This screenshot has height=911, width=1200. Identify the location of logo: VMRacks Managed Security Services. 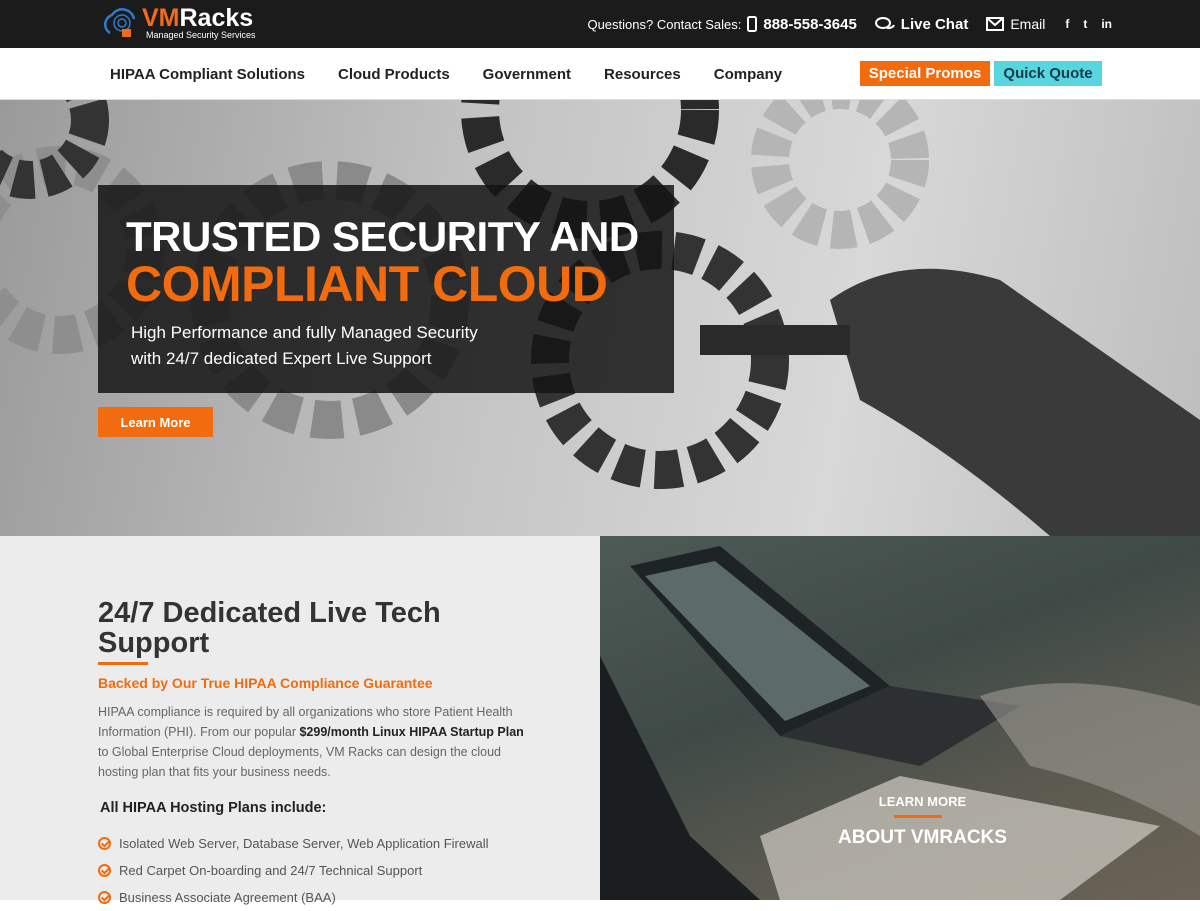
(179, 23).